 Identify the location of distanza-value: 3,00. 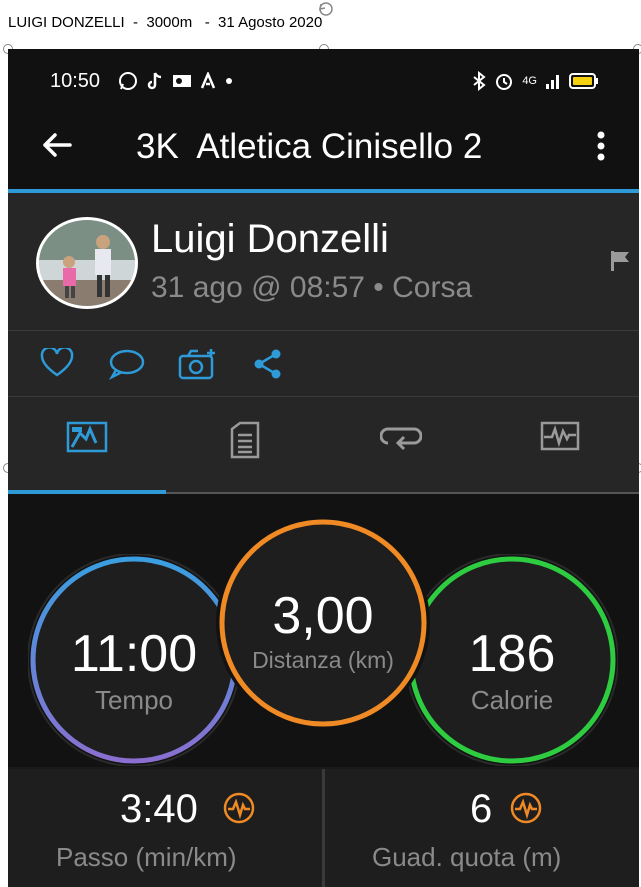
(323, 616).